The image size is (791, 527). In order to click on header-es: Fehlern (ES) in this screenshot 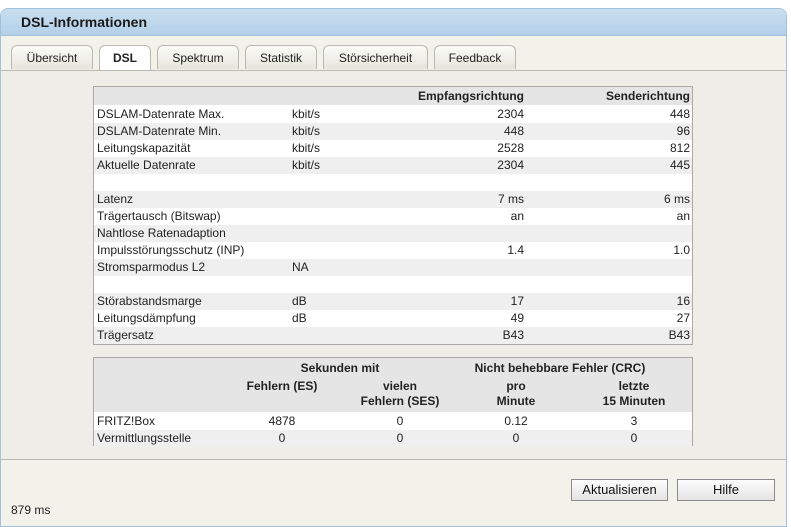, I will do `click(282, 386)`.